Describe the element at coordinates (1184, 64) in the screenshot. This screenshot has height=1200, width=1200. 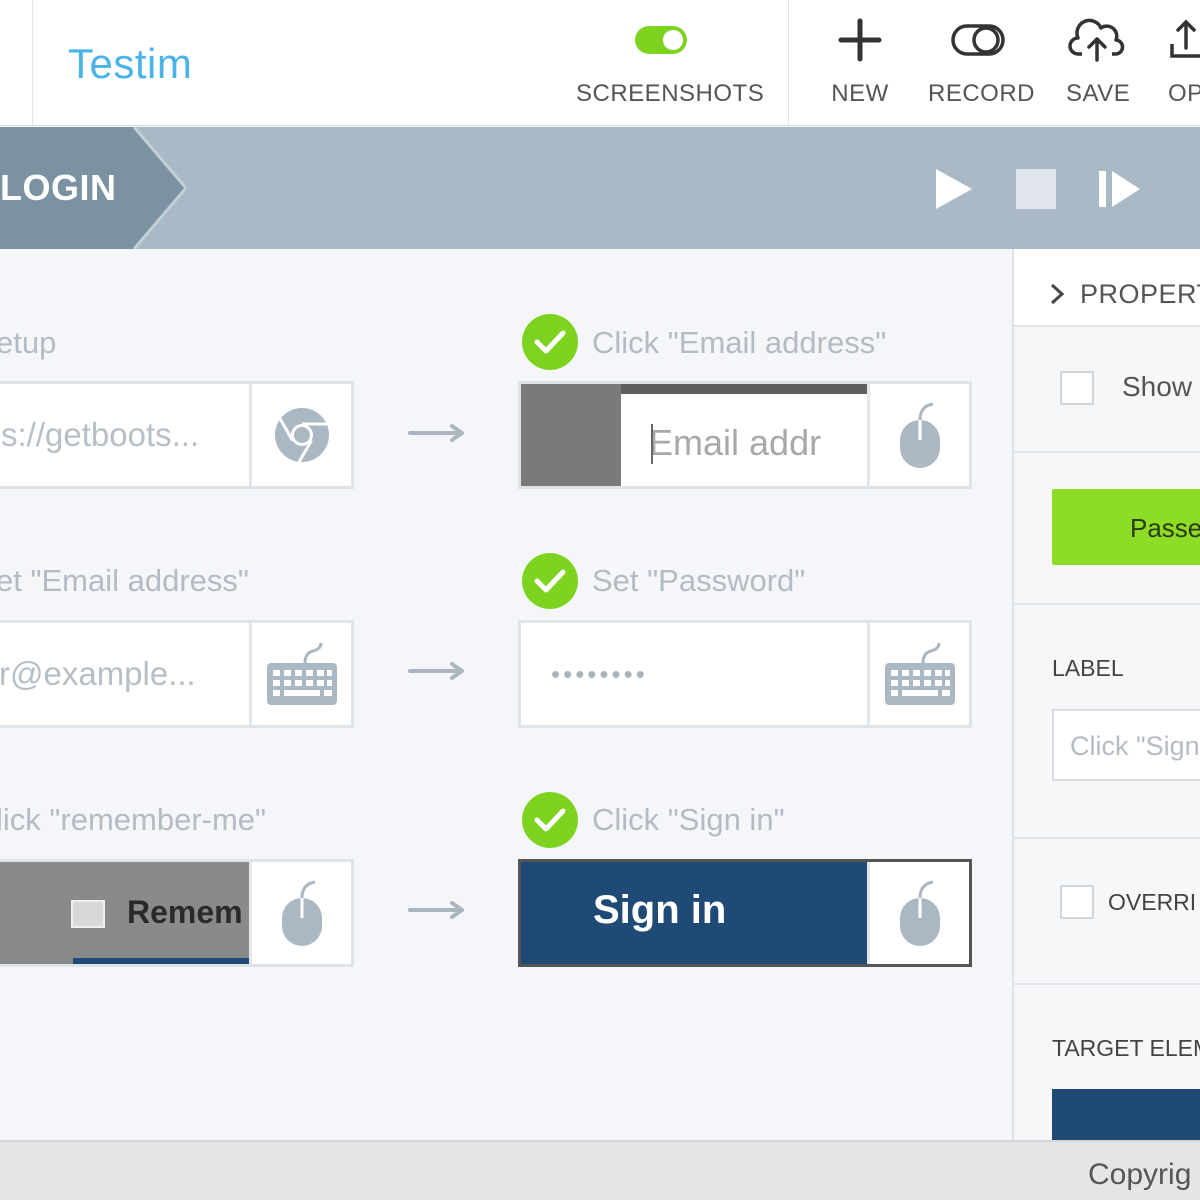
I see `open-button: OP` at that location.